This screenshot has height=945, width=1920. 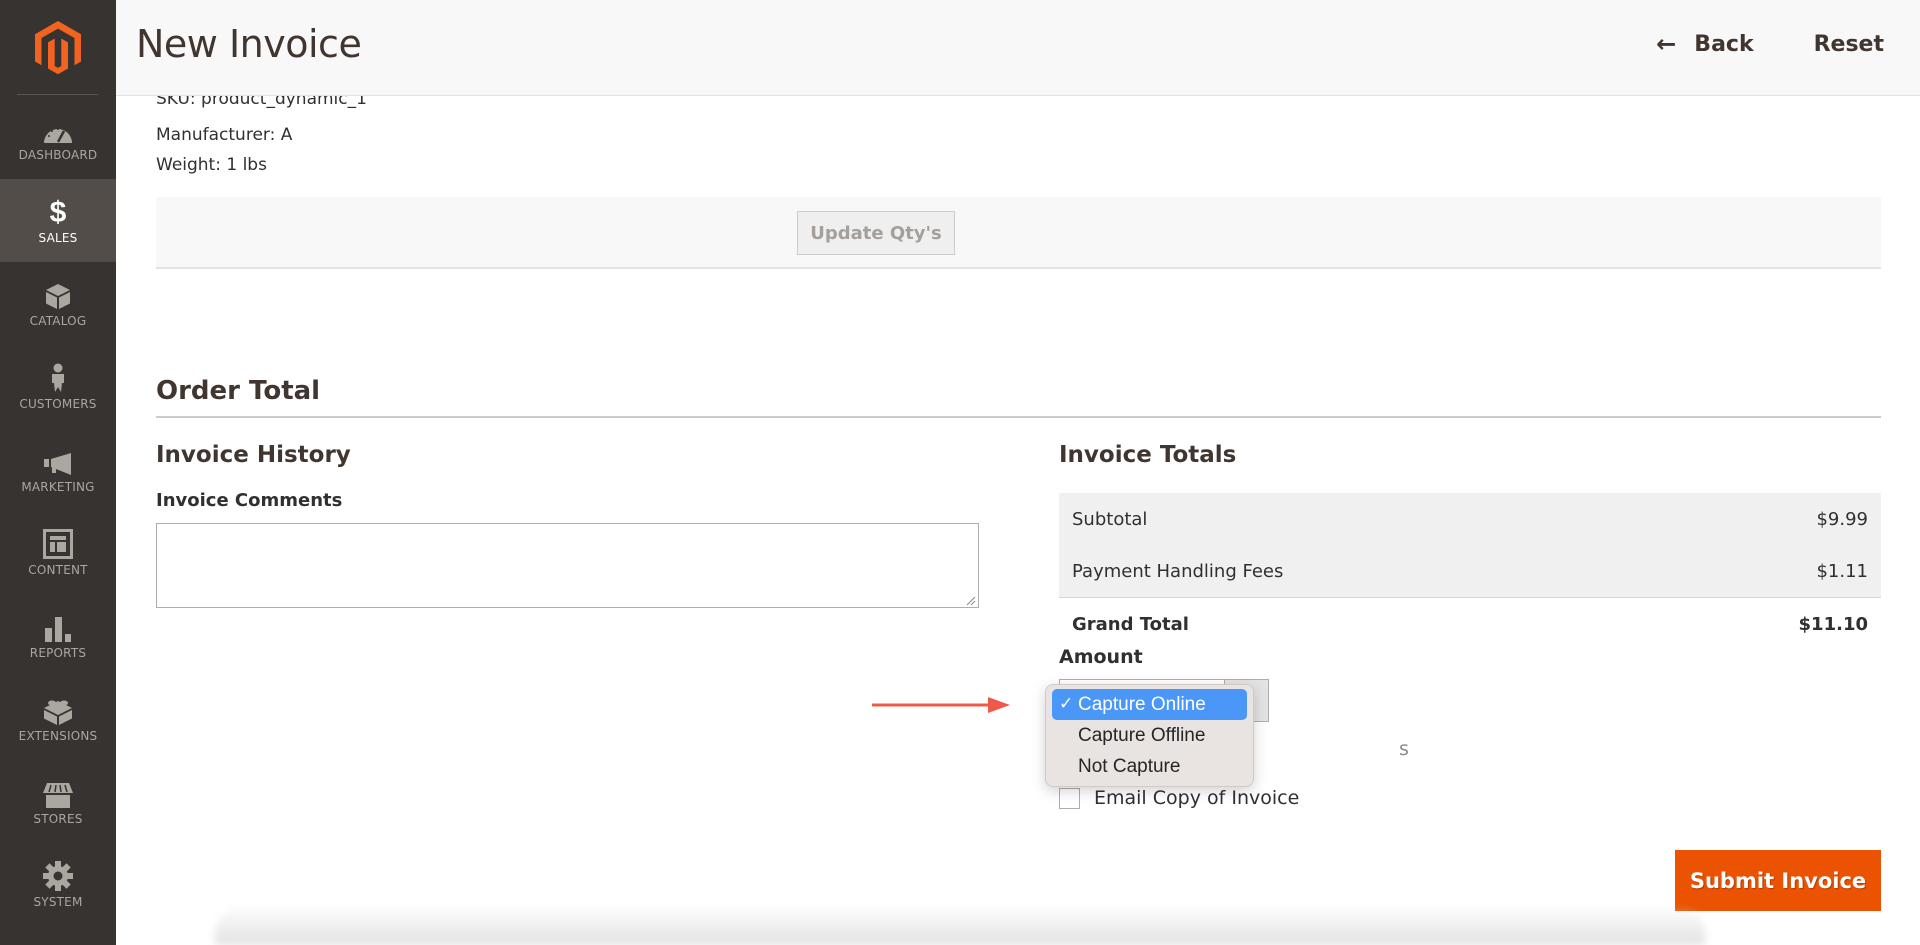 I want to click on option-label: Capture Online, so click(x=1142, y=704).